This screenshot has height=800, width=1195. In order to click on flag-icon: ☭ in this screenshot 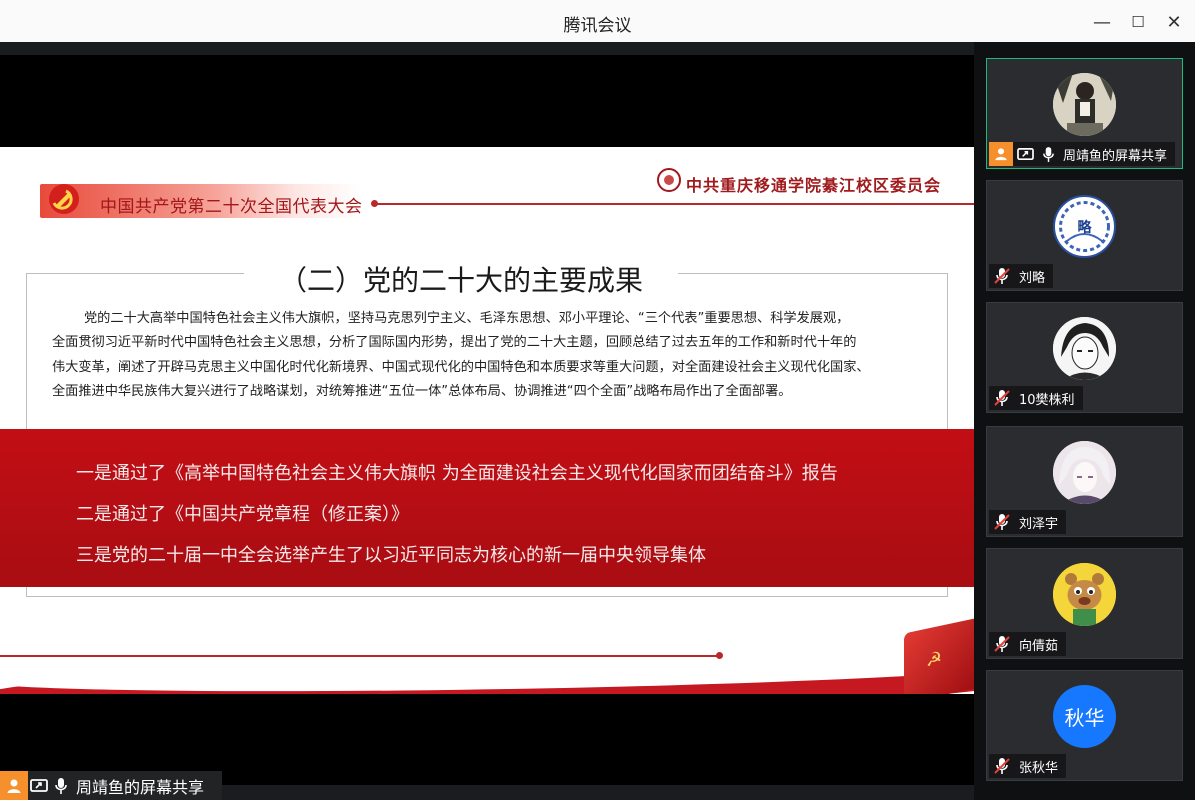, I will do `click(939, 655)`.